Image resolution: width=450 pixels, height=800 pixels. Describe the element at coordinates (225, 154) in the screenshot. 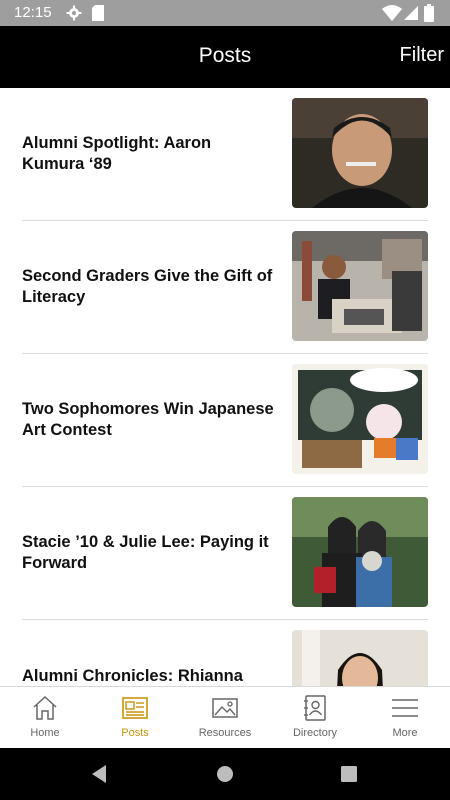

I see `post-item: Alumni Spotlight: Aaron Kumura ‘89` at that location.